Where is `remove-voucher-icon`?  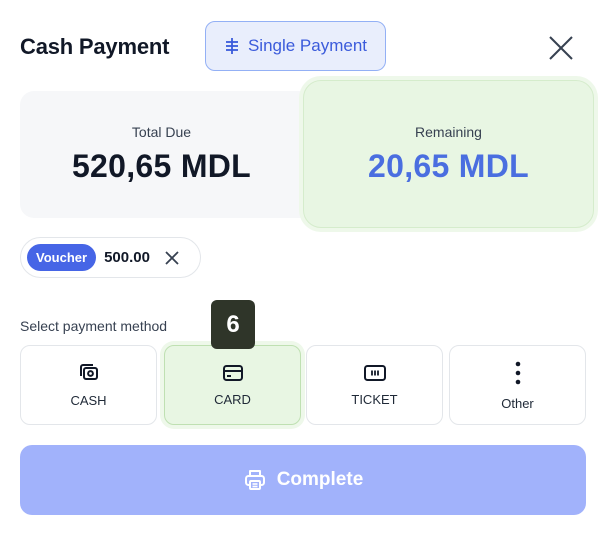 remove-voucher-icon is located at coordinates (172, 258).